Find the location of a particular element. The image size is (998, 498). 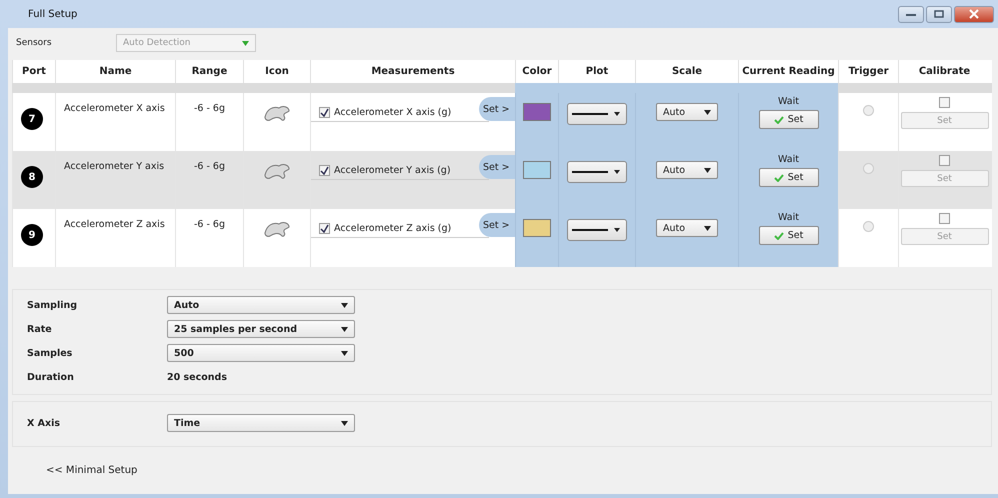

close-icon is located at coordinates (974, 14).